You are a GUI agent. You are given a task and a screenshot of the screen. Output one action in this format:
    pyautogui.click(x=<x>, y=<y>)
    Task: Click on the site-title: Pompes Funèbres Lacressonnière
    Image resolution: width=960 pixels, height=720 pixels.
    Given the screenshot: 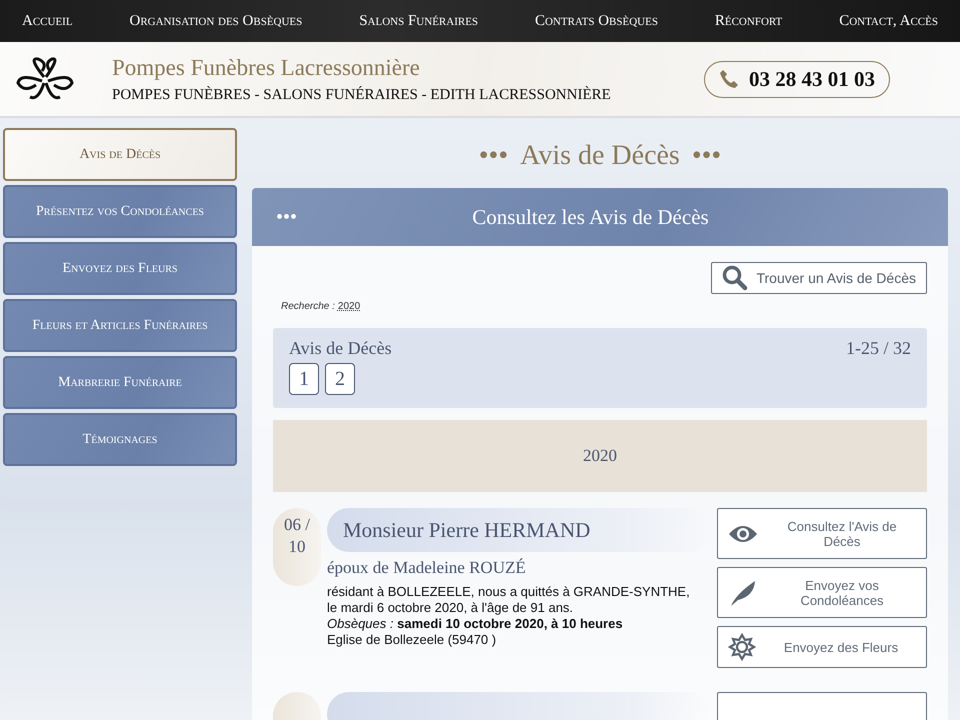 What is the action you would take?
    pyautogui.click(x=266, y=67)
    